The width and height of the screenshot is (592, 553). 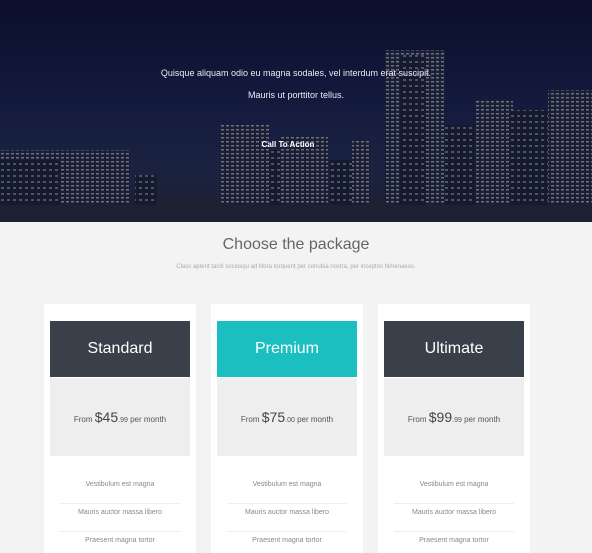 I want to click on price-box: From $45.99 per month, so click(x=120, y=417).